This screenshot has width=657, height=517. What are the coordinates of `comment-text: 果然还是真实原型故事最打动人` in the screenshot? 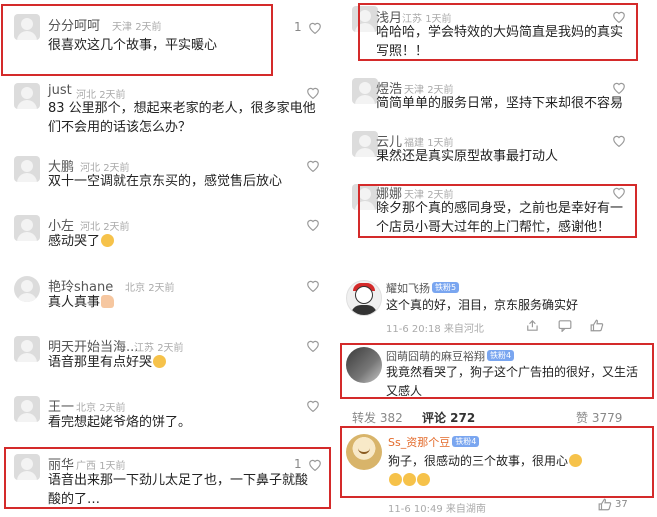 It's located at (467, 156).